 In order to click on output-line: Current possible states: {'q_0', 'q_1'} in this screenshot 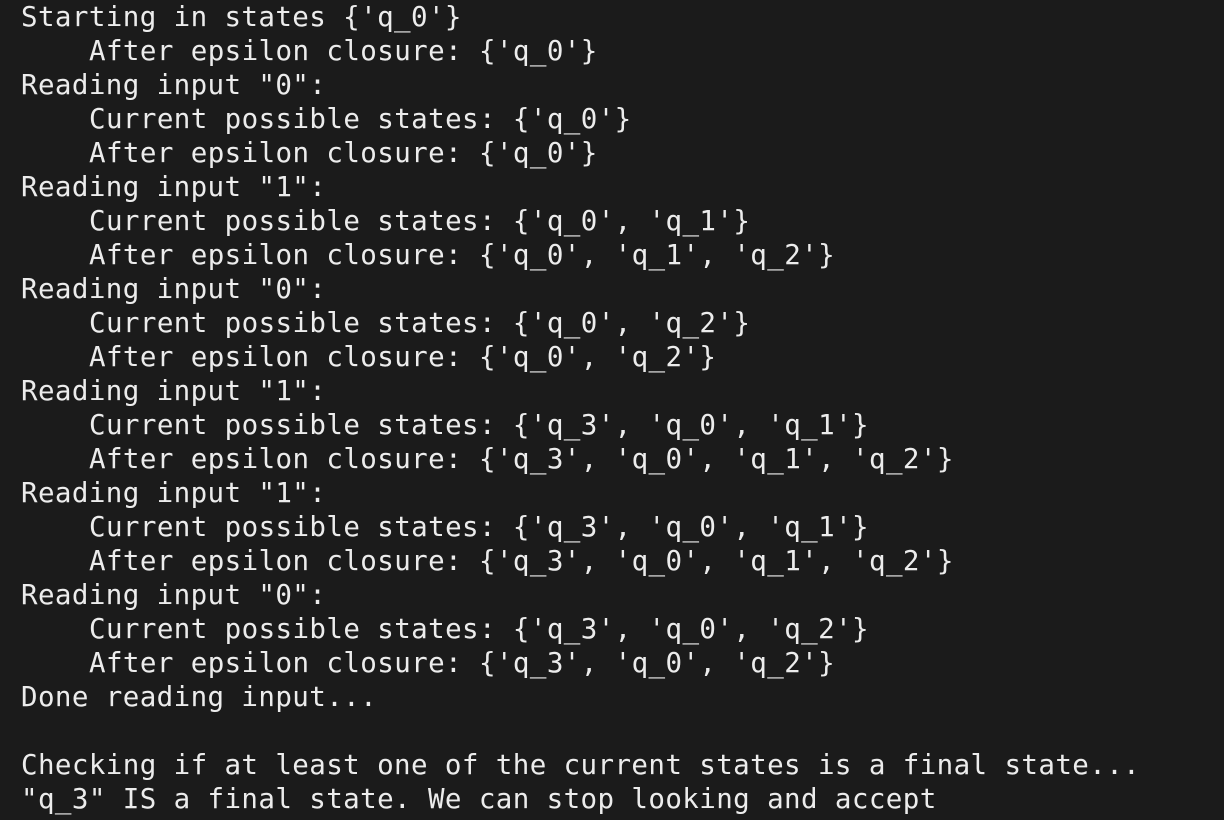, I will do `click(420, 221)`.